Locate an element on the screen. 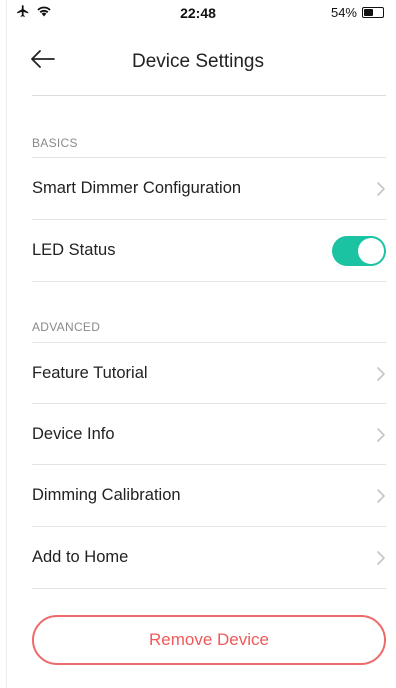  page-title: Device Settings is located at coordinates (197, 61).